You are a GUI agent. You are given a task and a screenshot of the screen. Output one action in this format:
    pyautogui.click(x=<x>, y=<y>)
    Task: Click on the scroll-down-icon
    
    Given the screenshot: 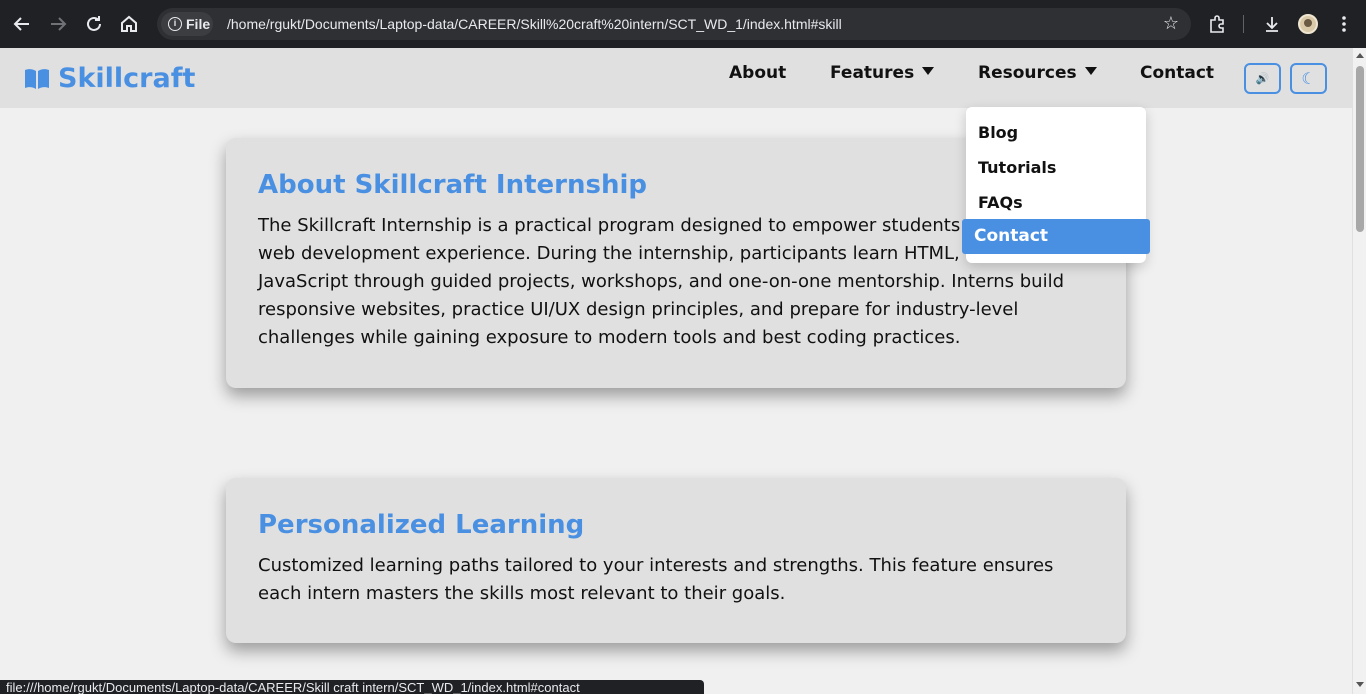 What is the action you would take?
    pyautogui.click(x=1360, y=684)
    